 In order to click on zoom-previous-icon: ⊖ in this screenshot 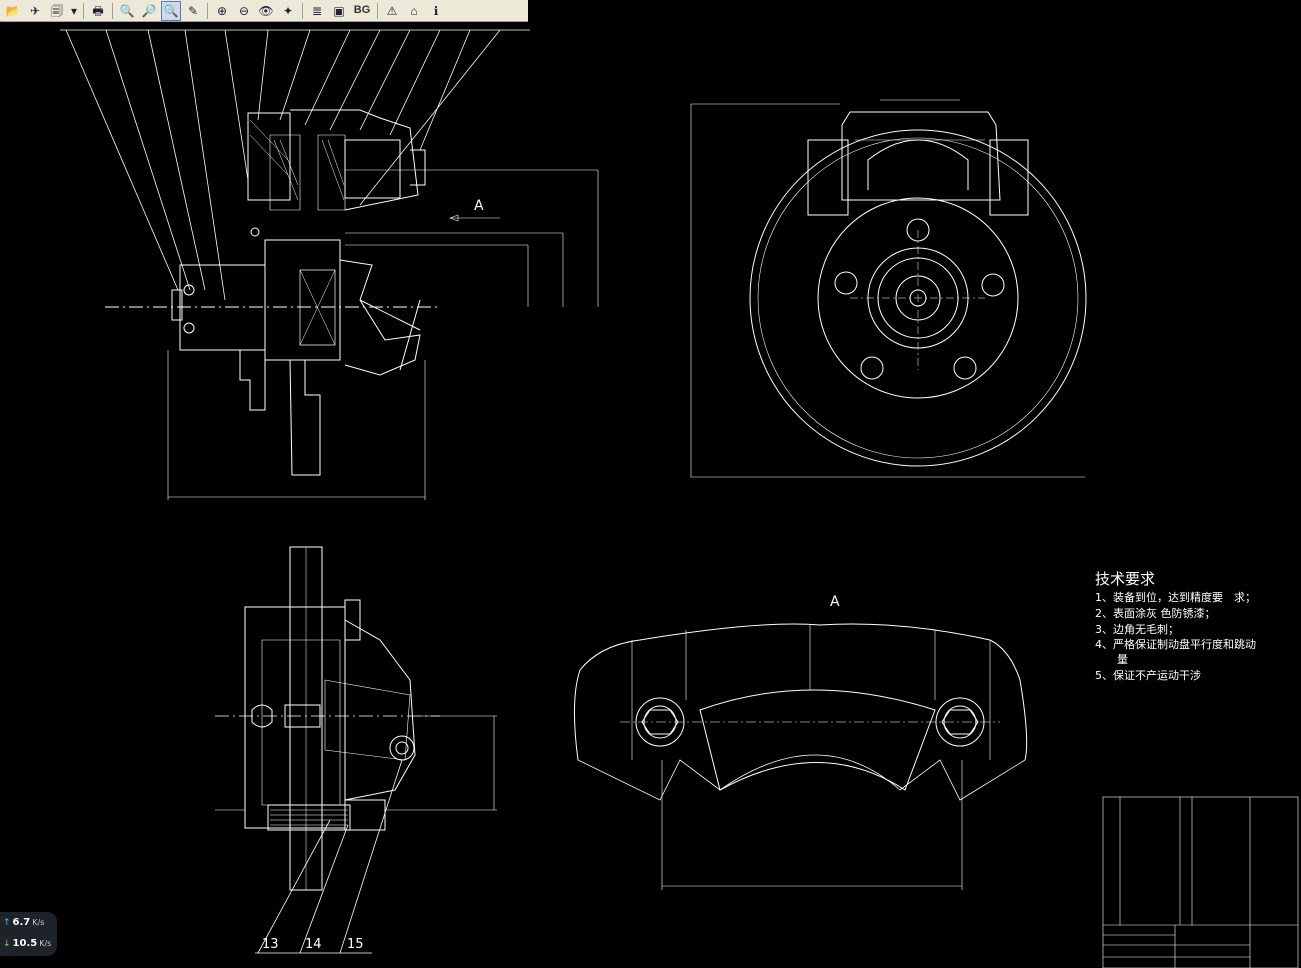, I will do `click(244, 11)`.